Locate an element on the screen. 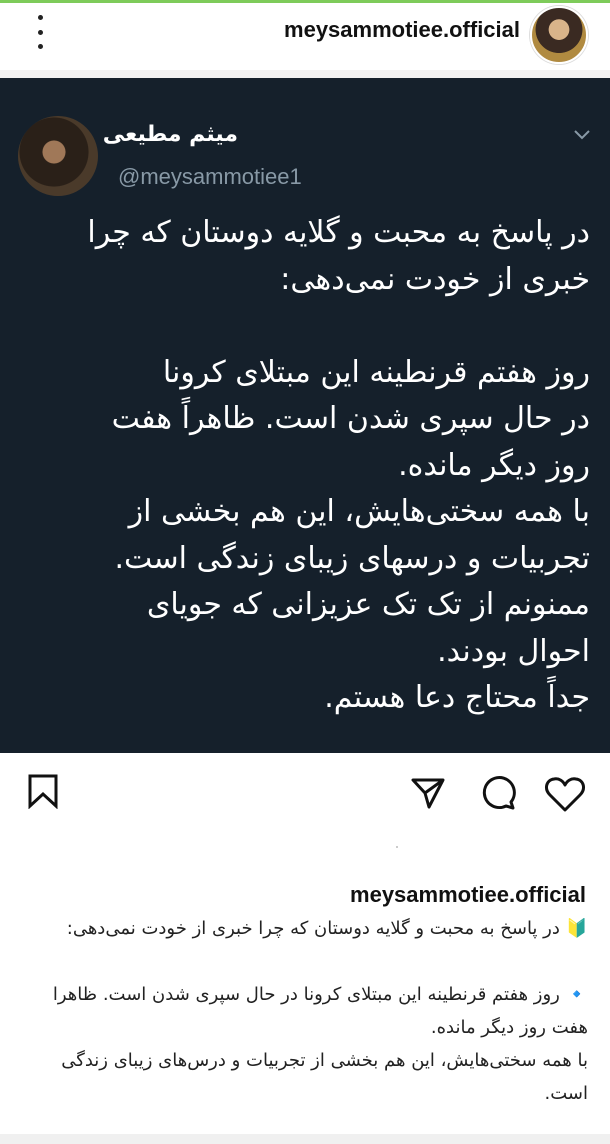  bookmark-icon is located at coordinates (43, 791).